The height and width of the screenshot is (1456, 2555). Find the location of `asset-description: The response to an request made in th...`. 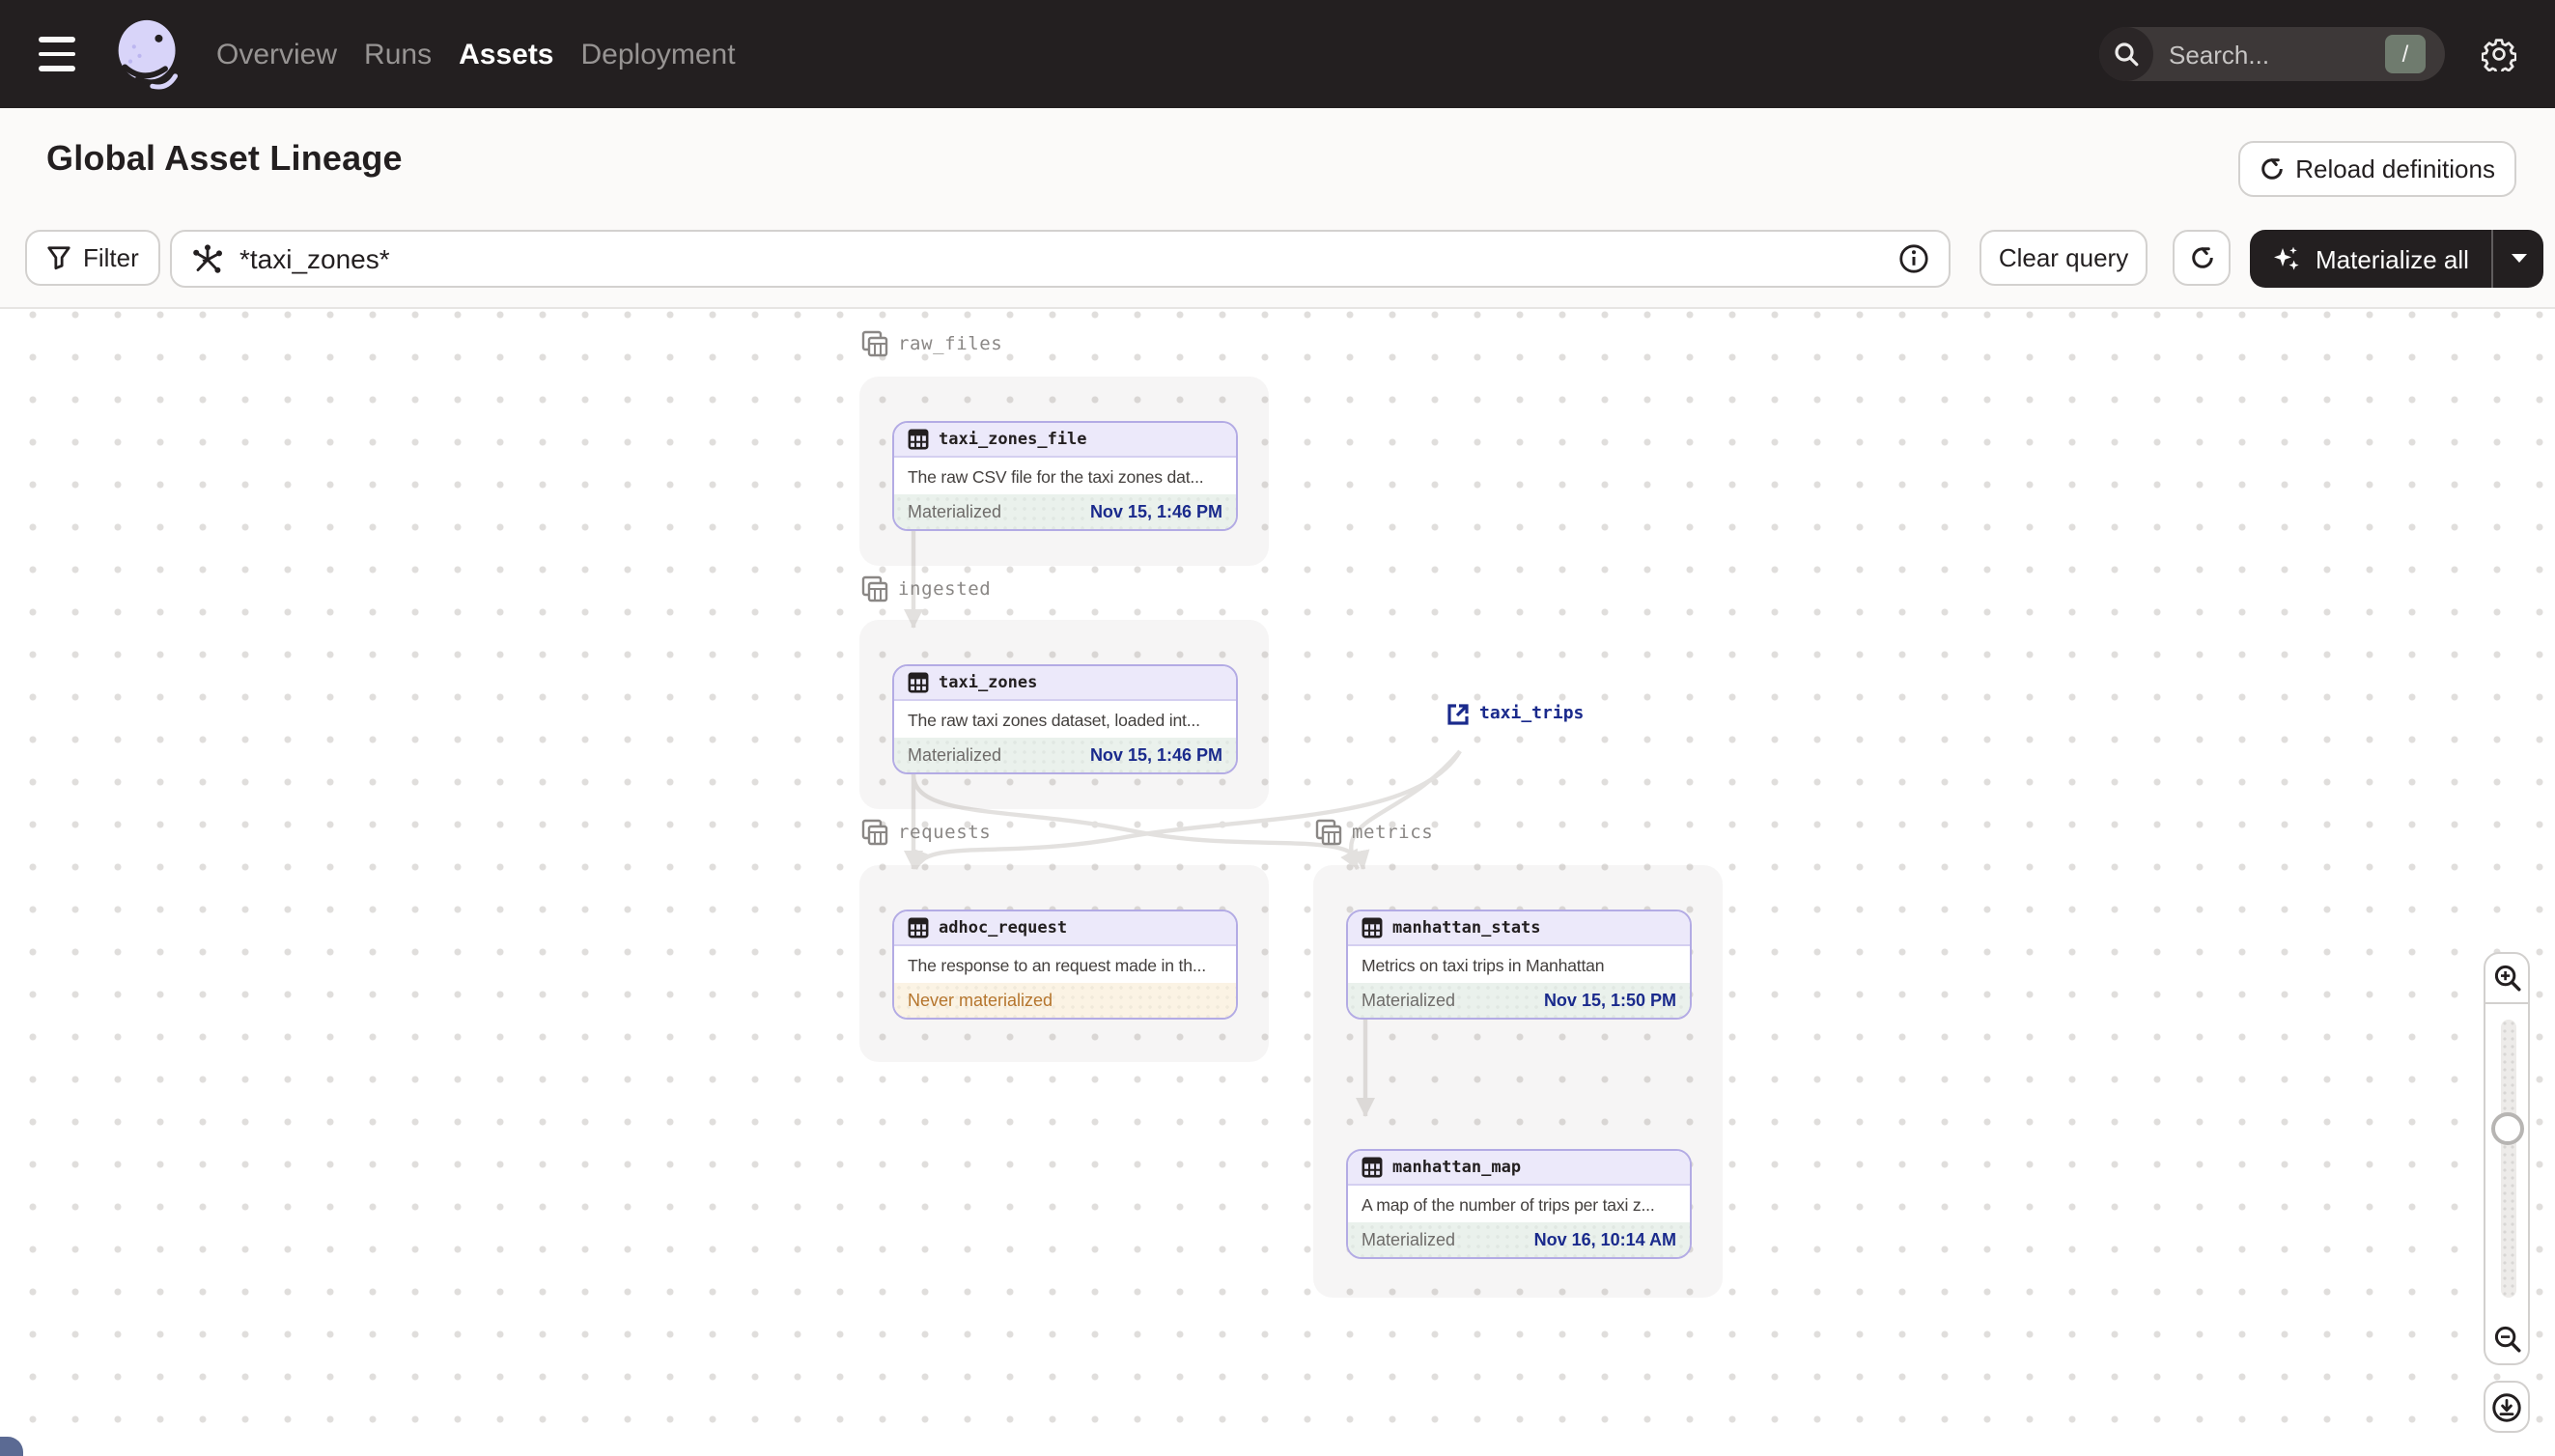

asset-description: The response to an request made in th... is located at coordinates (1057, 965).